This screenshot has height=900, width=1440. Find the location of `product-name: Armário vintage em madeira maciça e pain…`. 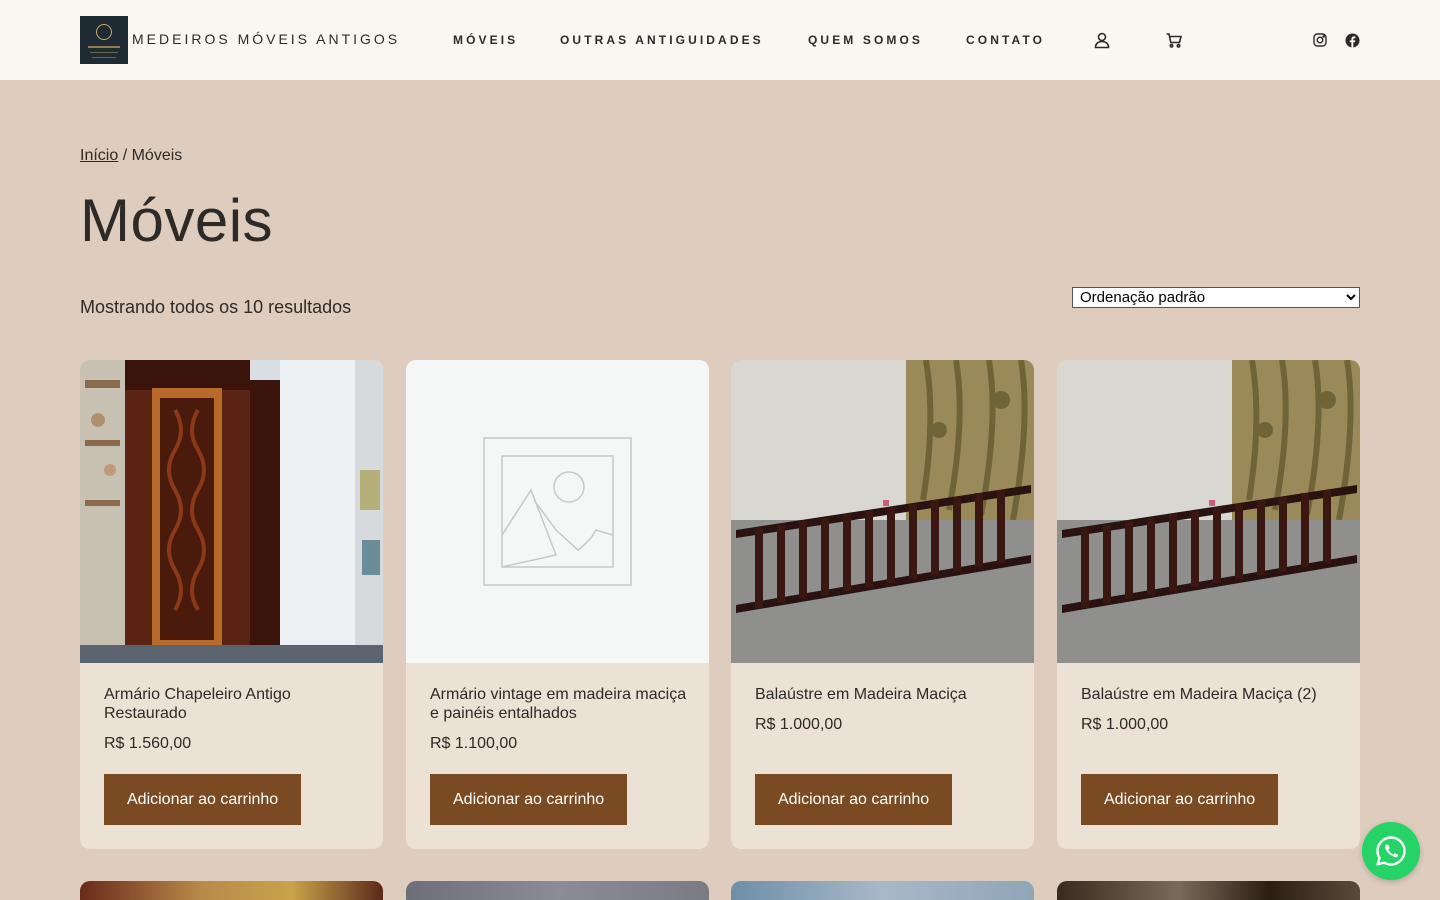

product-name: Armário vintage em madeira maciça e pain… is located at coordinates (560, 704).